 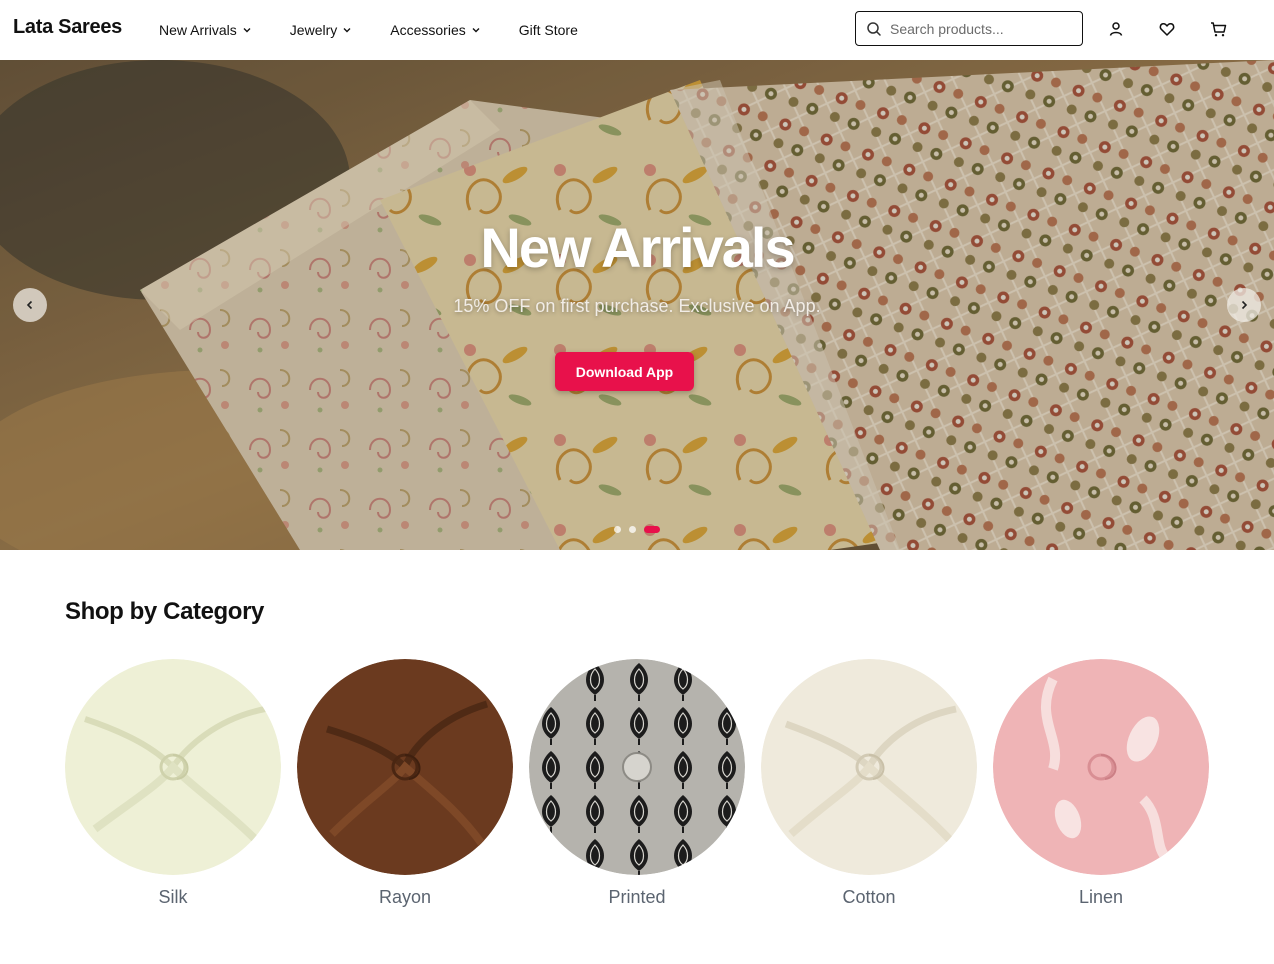 I want to click on nav-new-arrivals: New Arrivals, so click(x=205, y=30).